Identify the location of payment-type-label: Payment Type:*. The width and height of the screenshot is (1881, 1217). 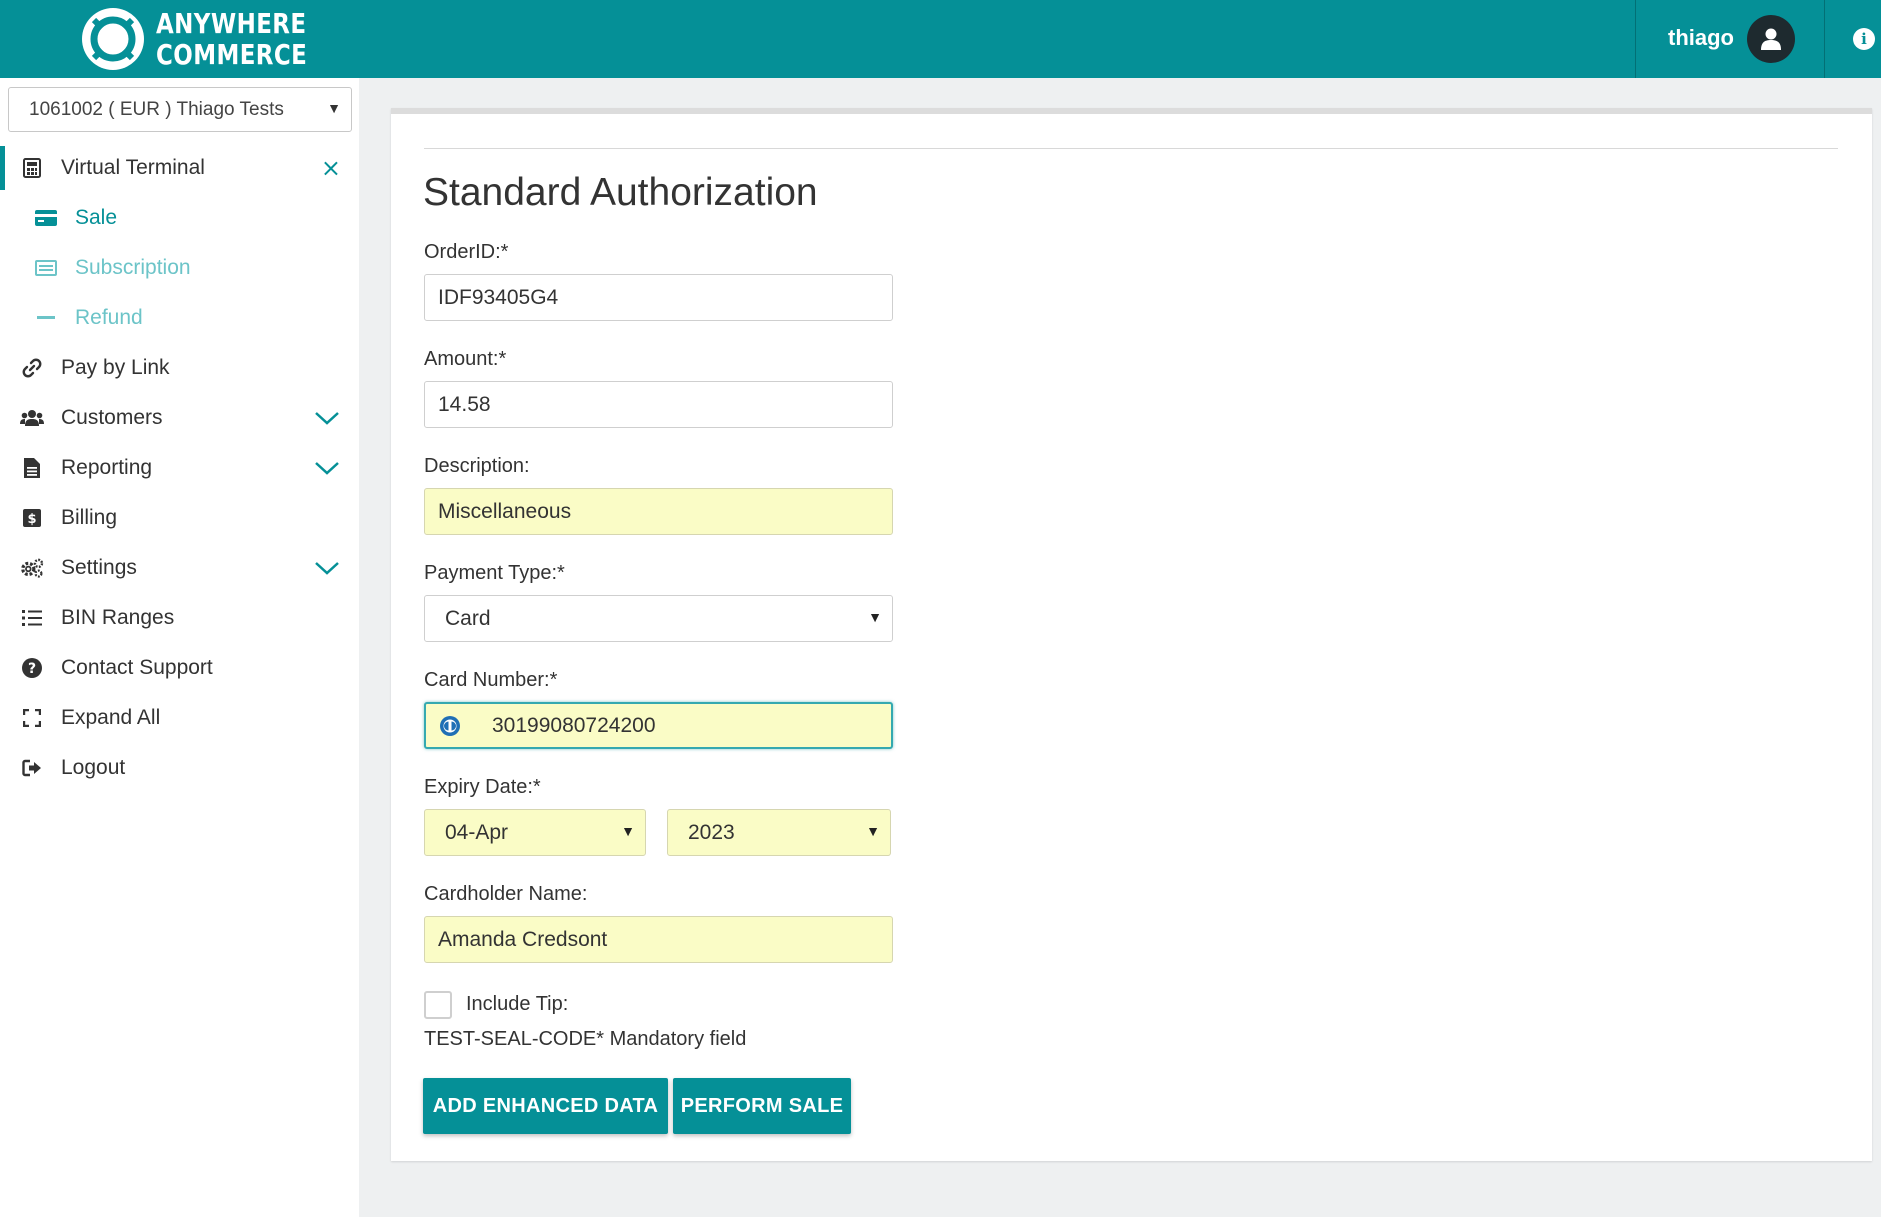
(494, 573).